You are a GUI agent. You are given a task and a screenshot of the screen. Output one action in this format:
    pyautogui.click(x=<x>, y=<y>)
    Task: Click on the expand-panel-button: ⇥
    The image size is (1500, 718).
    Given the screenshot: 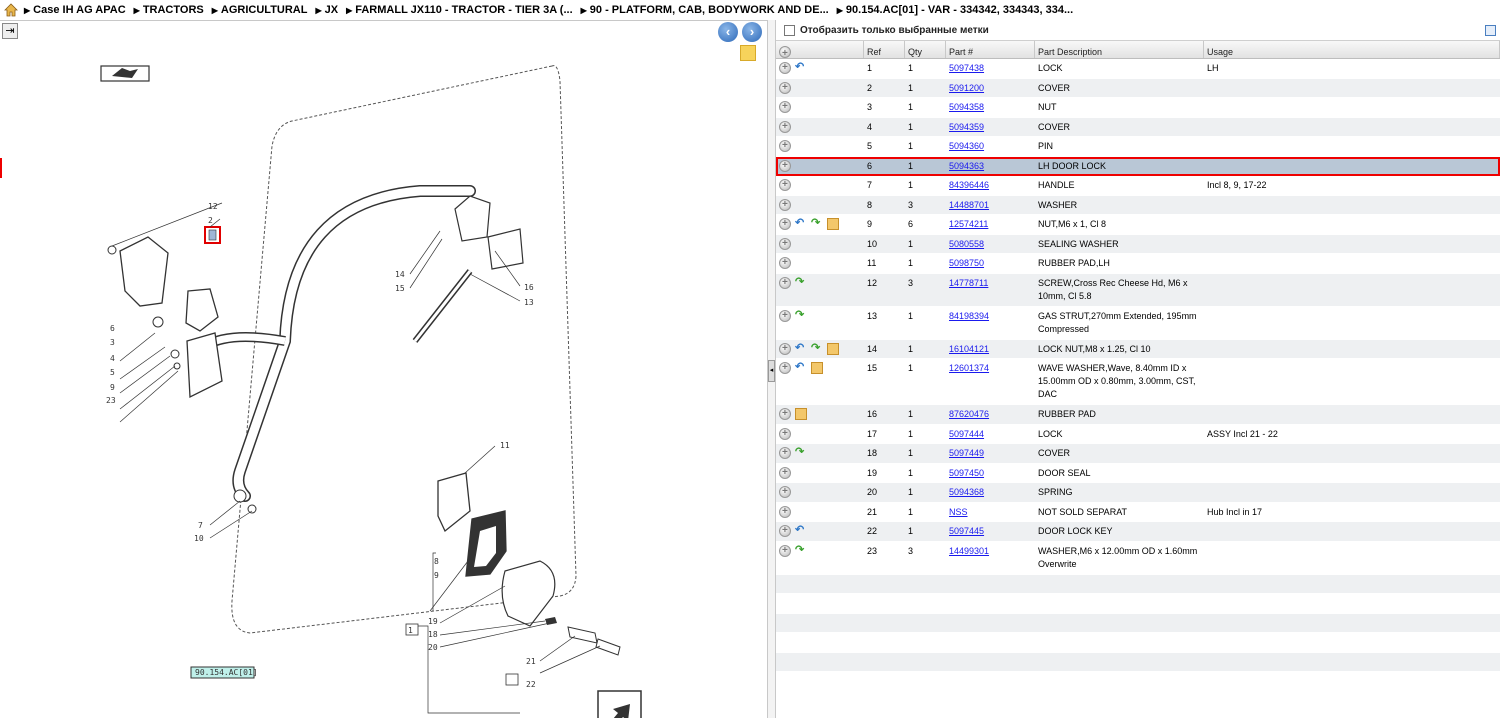 What is the action you would take?
    pyautogui.click(x=10, y=31)
    